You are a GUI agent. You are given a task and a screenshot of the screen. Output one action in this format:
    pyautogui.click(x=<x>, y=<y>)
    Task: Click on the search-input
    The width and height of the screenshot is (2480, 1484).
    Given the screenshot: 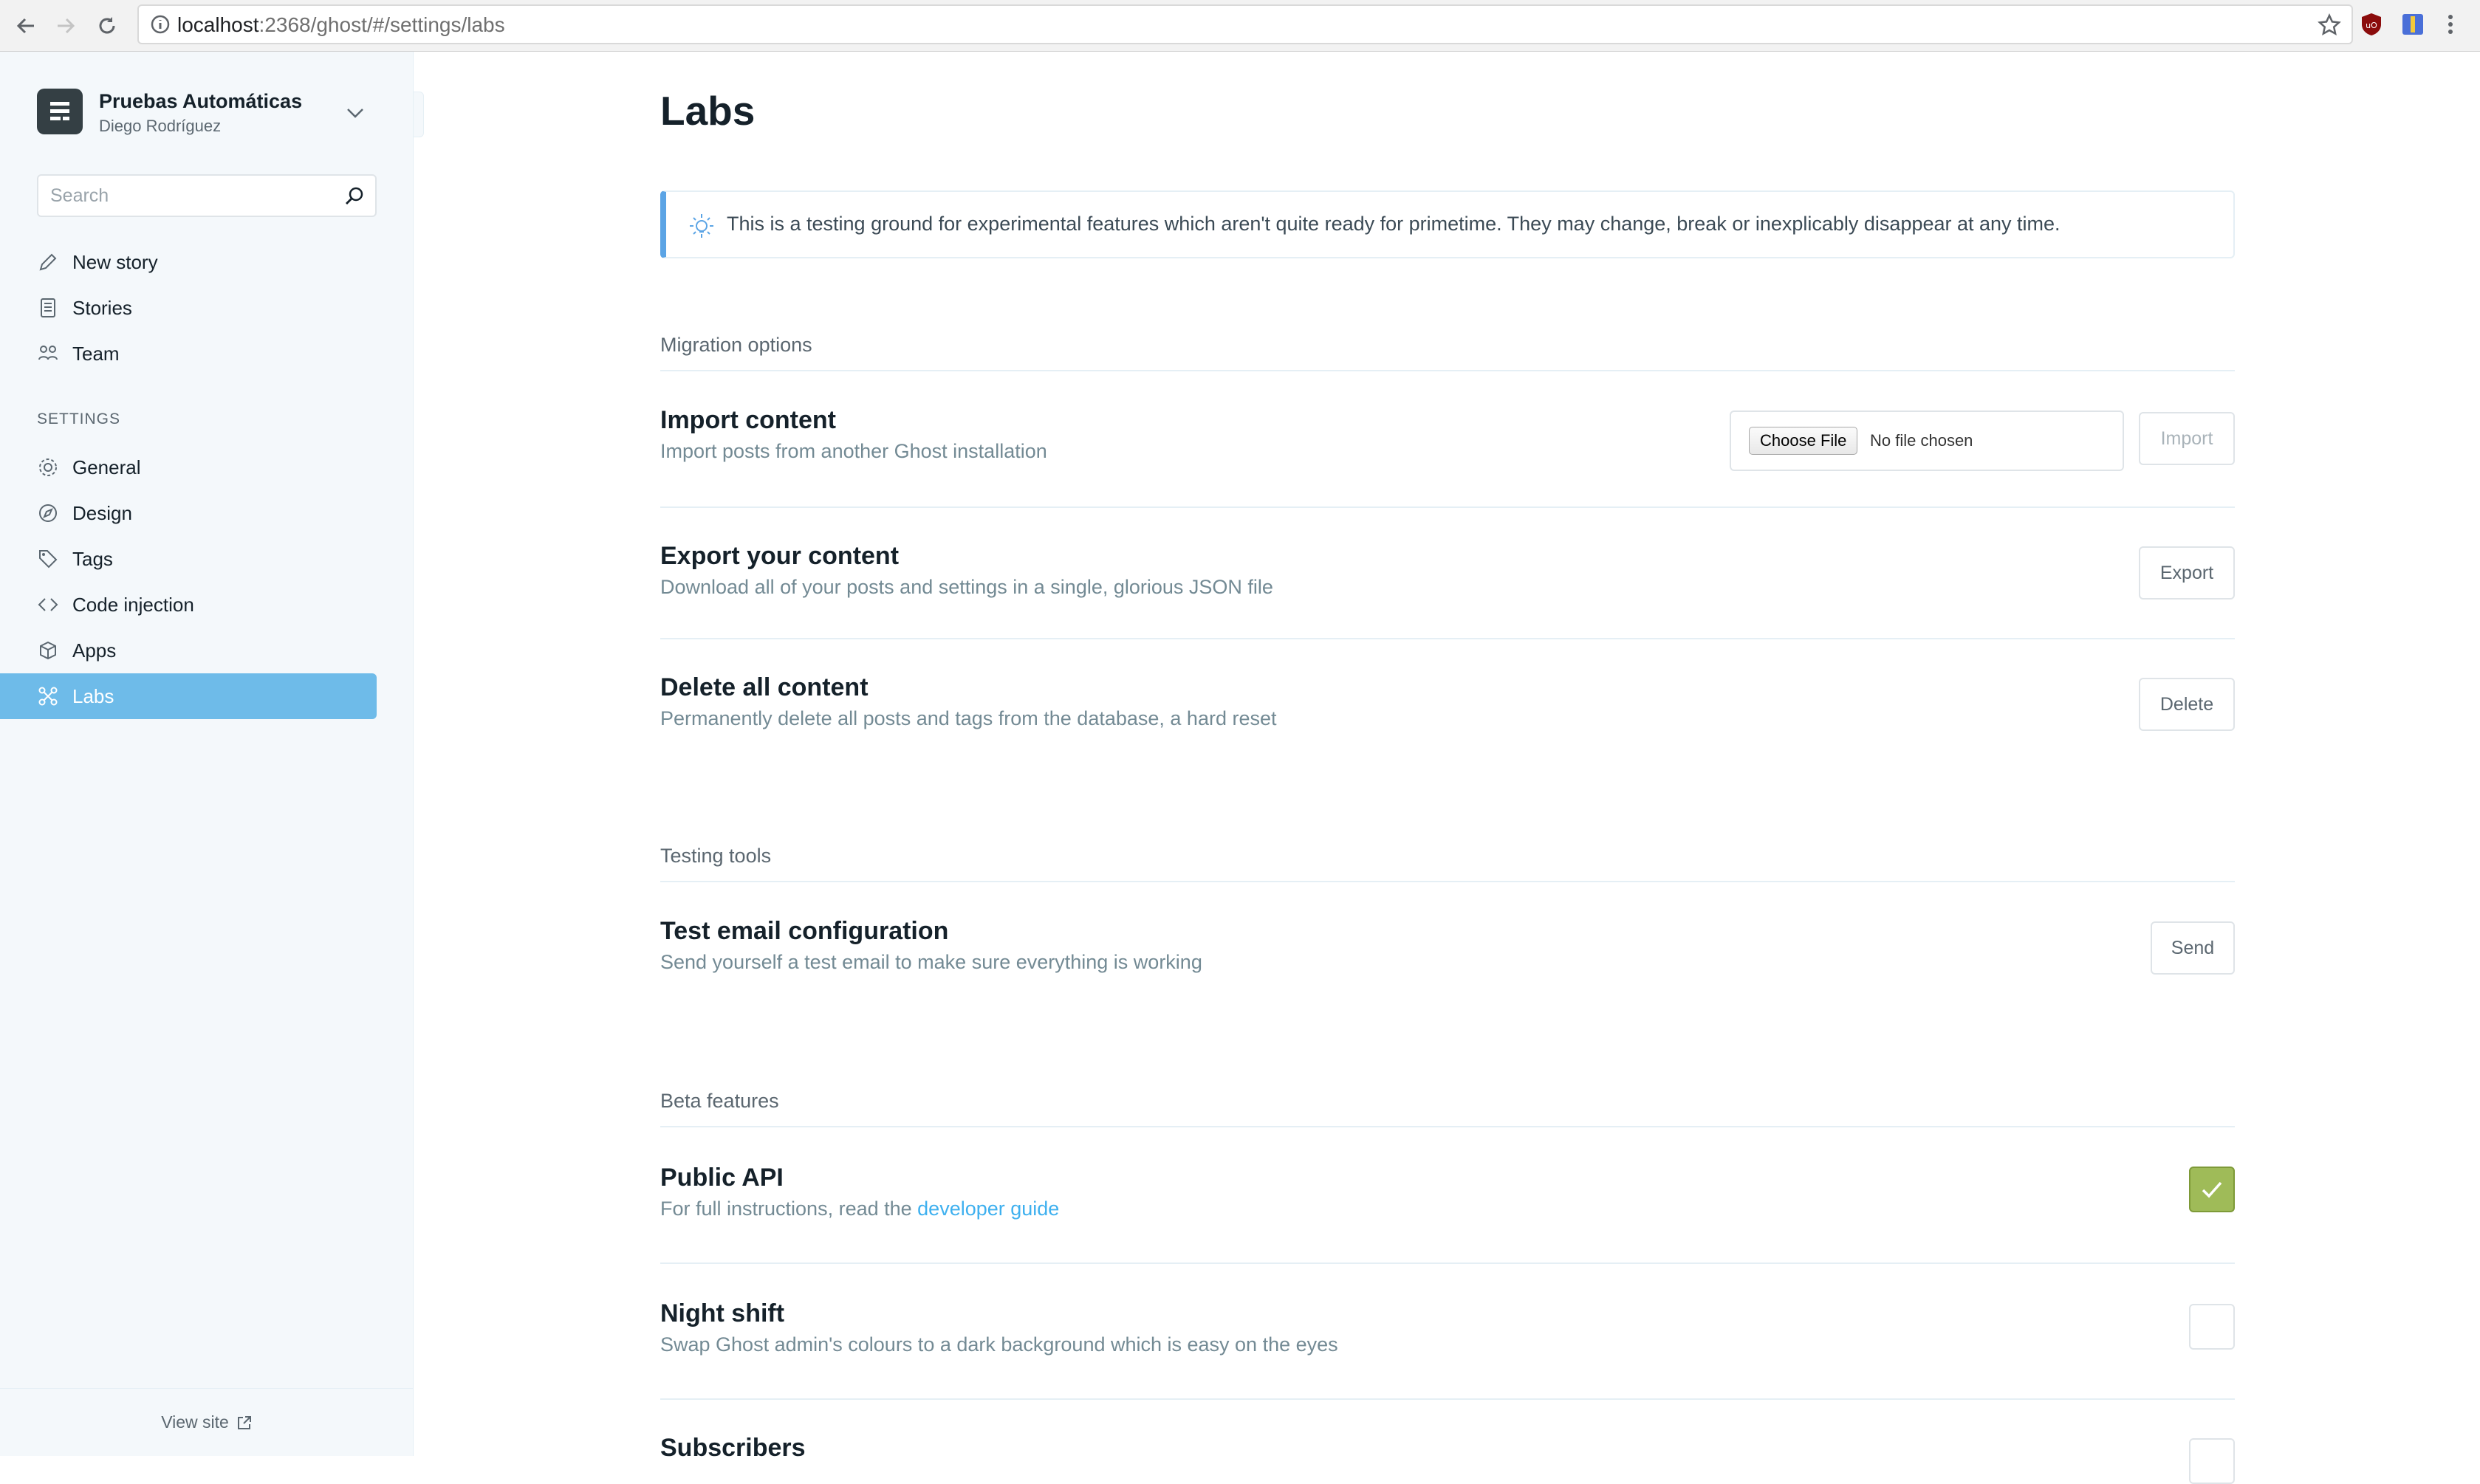 What is the action you would take?
    pyautogui.click(x=189, y=196)
    